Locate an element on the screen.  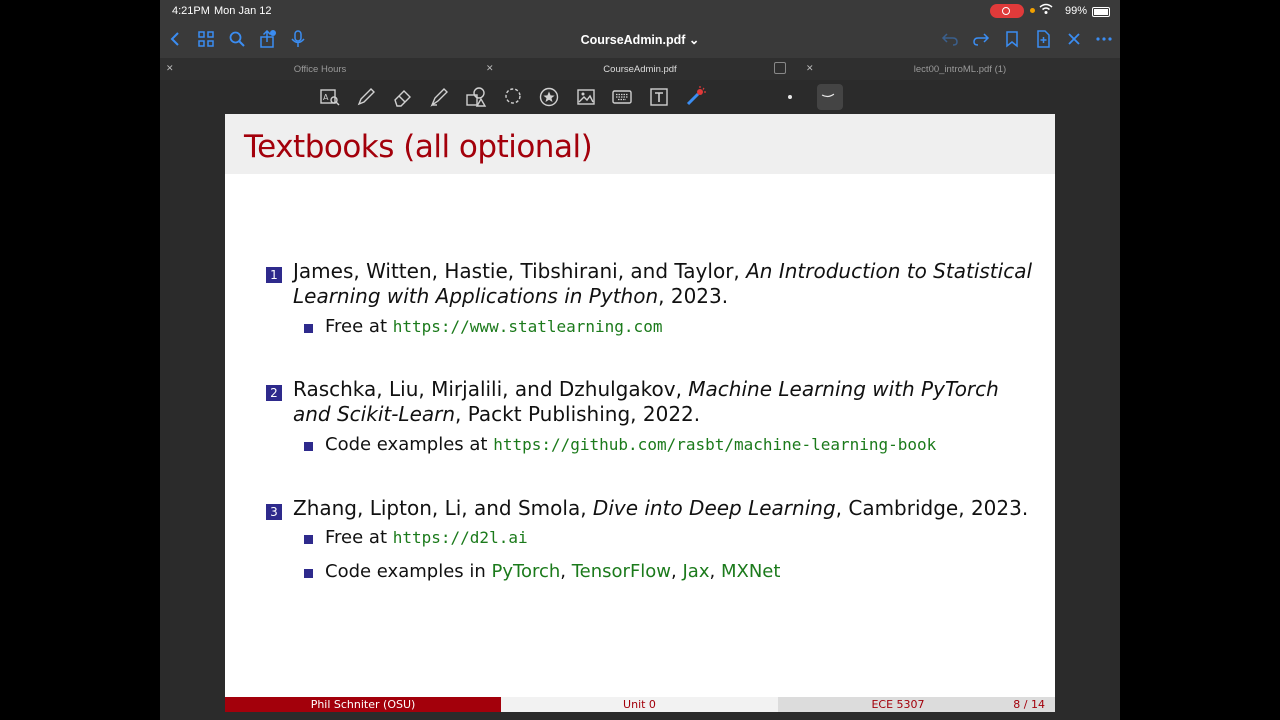
screen-recording-icon is located at coordinates (1007, 11).